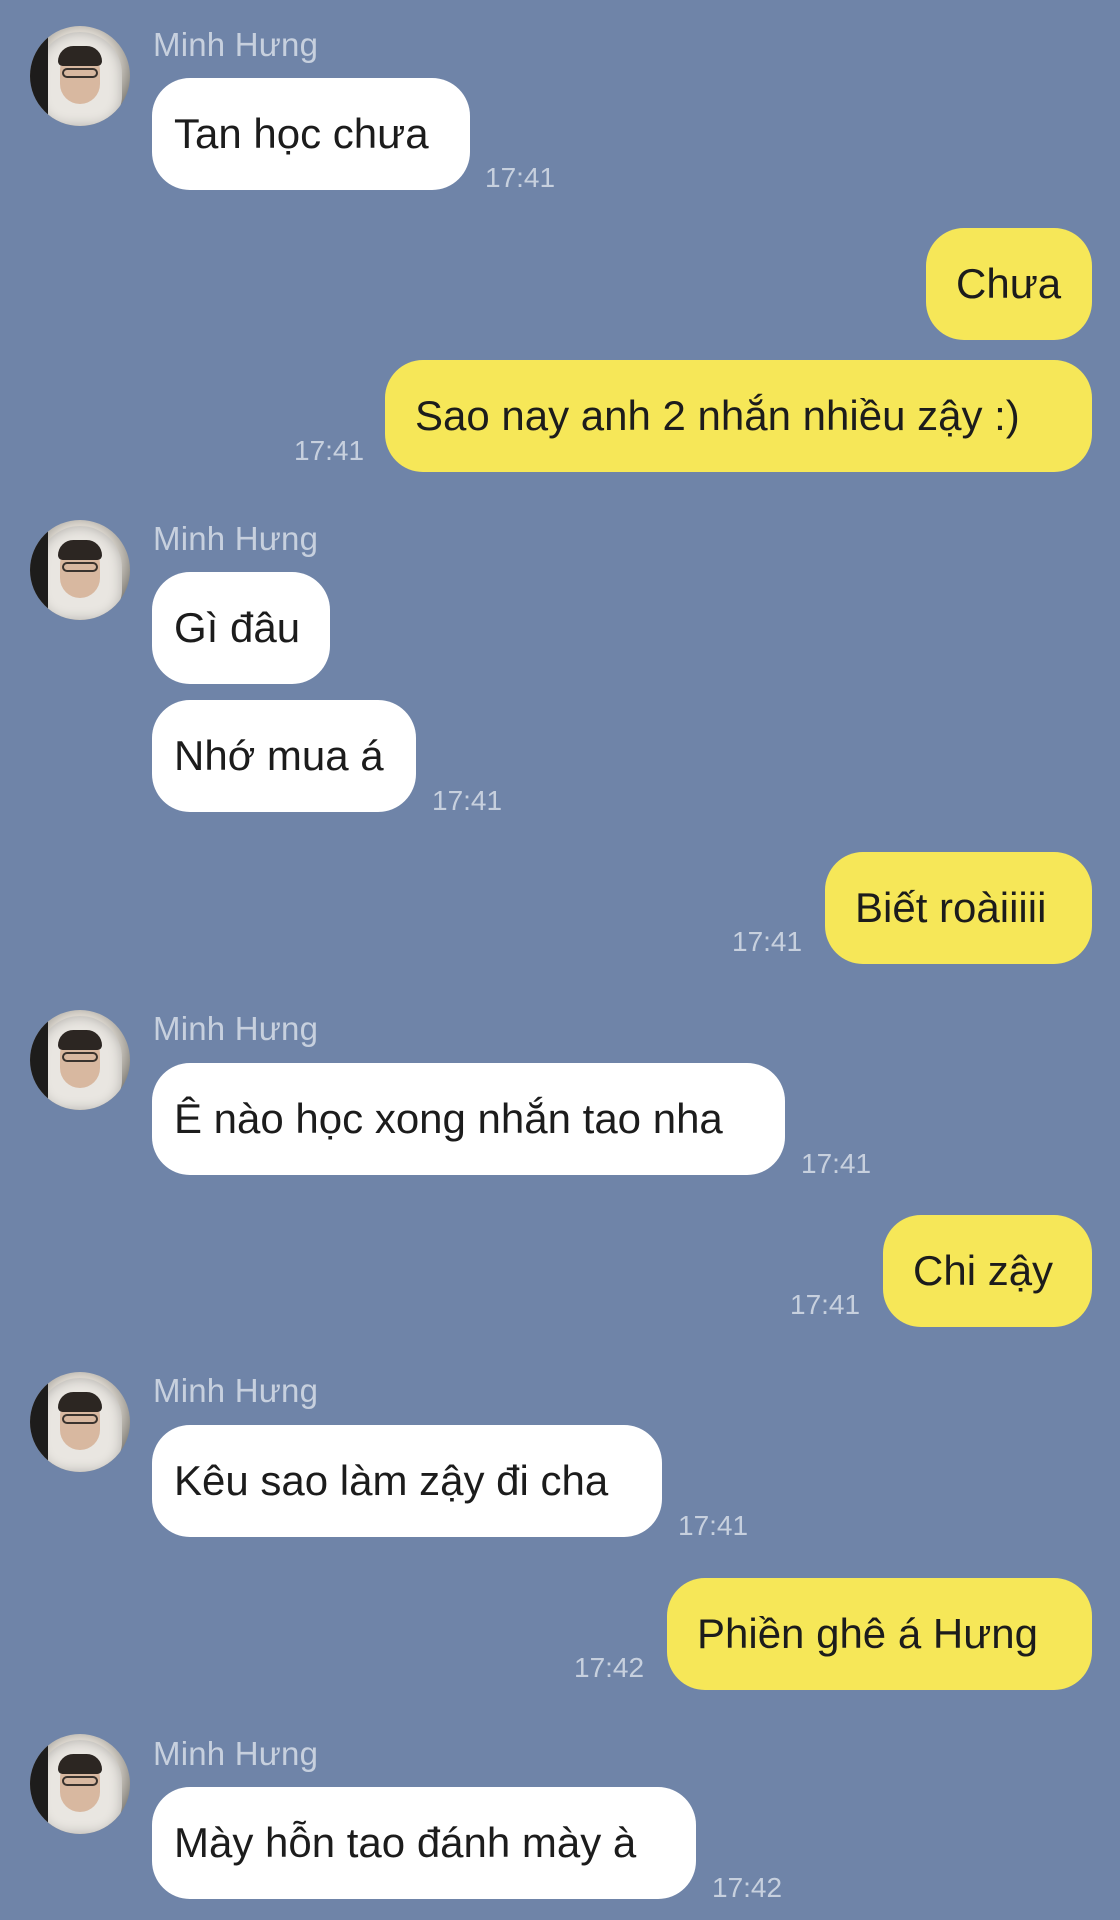 Image resolution: width=1120 pixels, height=1920 pixels. I want to click on message-text: Chưa, so click(1009, 283).